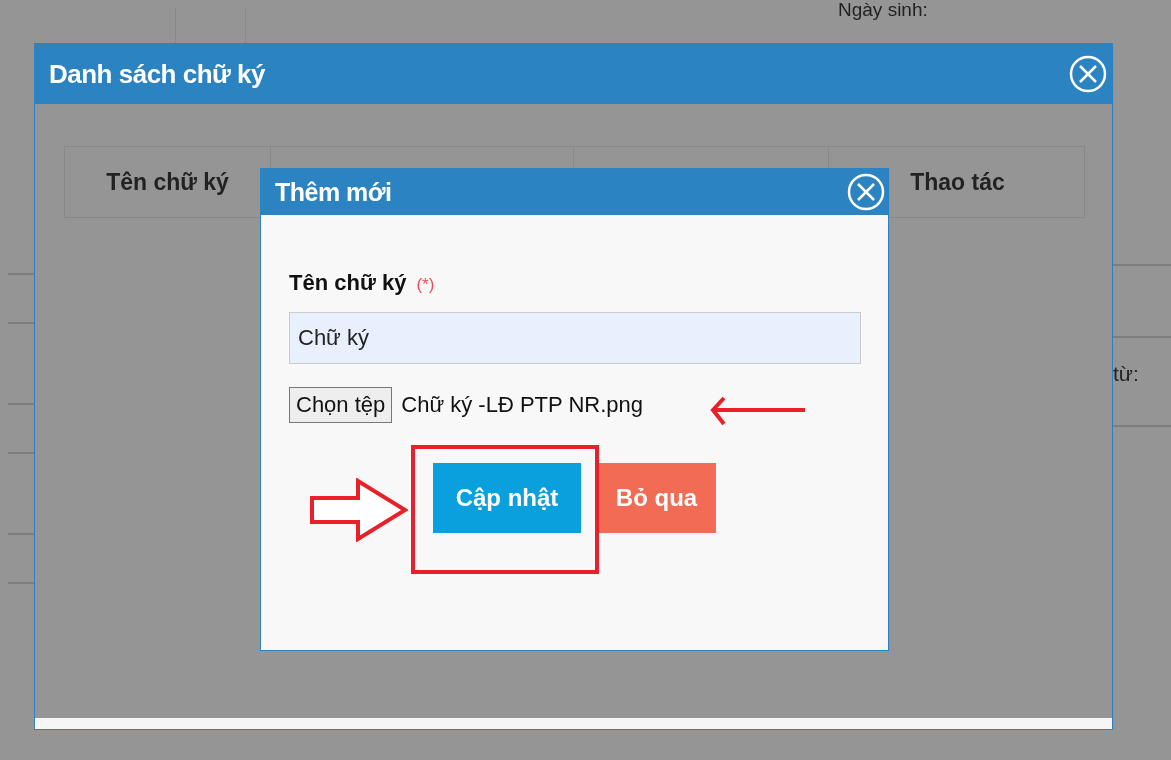  Describe the element at coordinates (333, 192) in the screenshot. I see `dialog-title: Thêm mới` at that location.